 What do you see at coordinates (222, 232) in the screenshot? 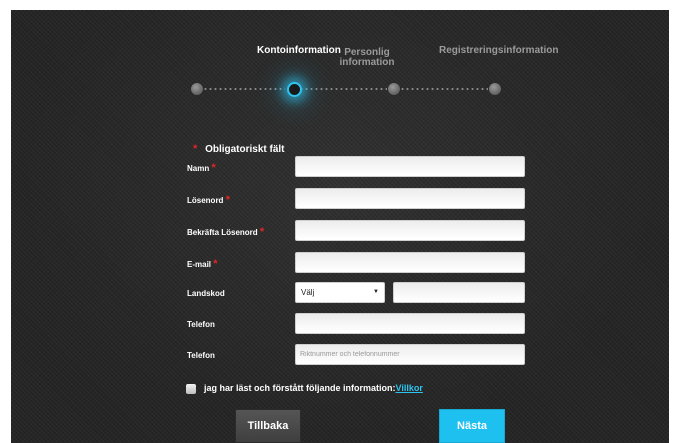
I see `confirm-password-label-text: Bekräfta Lösenord` at bounding box center [222, 232].